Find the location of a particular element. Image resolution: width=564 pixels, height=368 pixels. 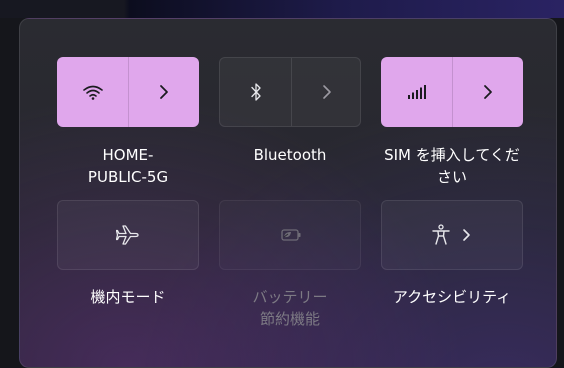

wifi-icon is located at coordinates (92, 92).